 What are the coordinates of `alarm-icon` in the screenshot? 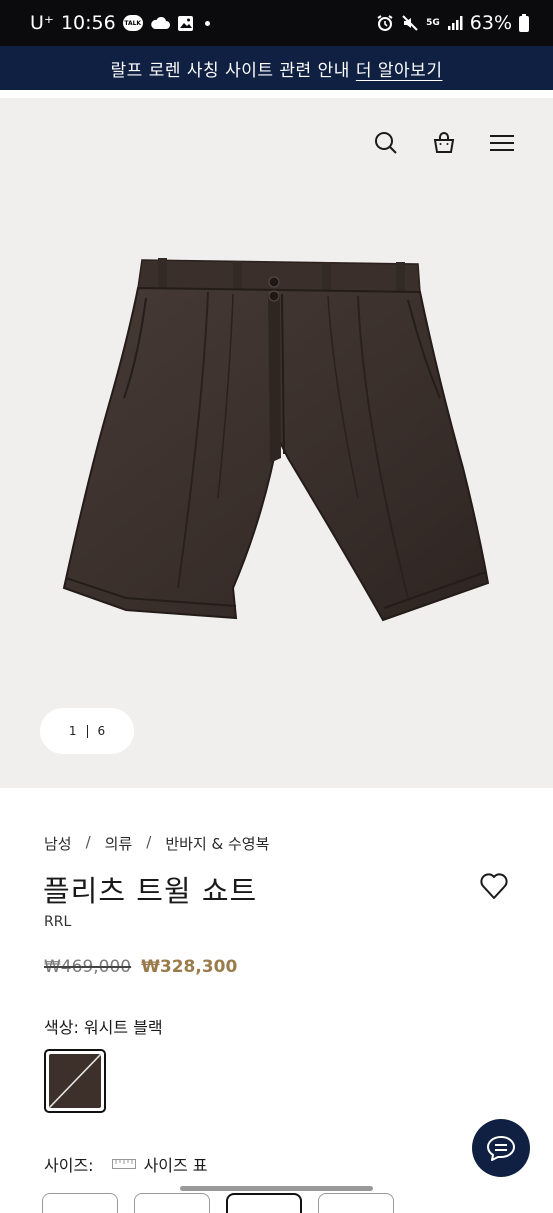 It's located at (385, 23).